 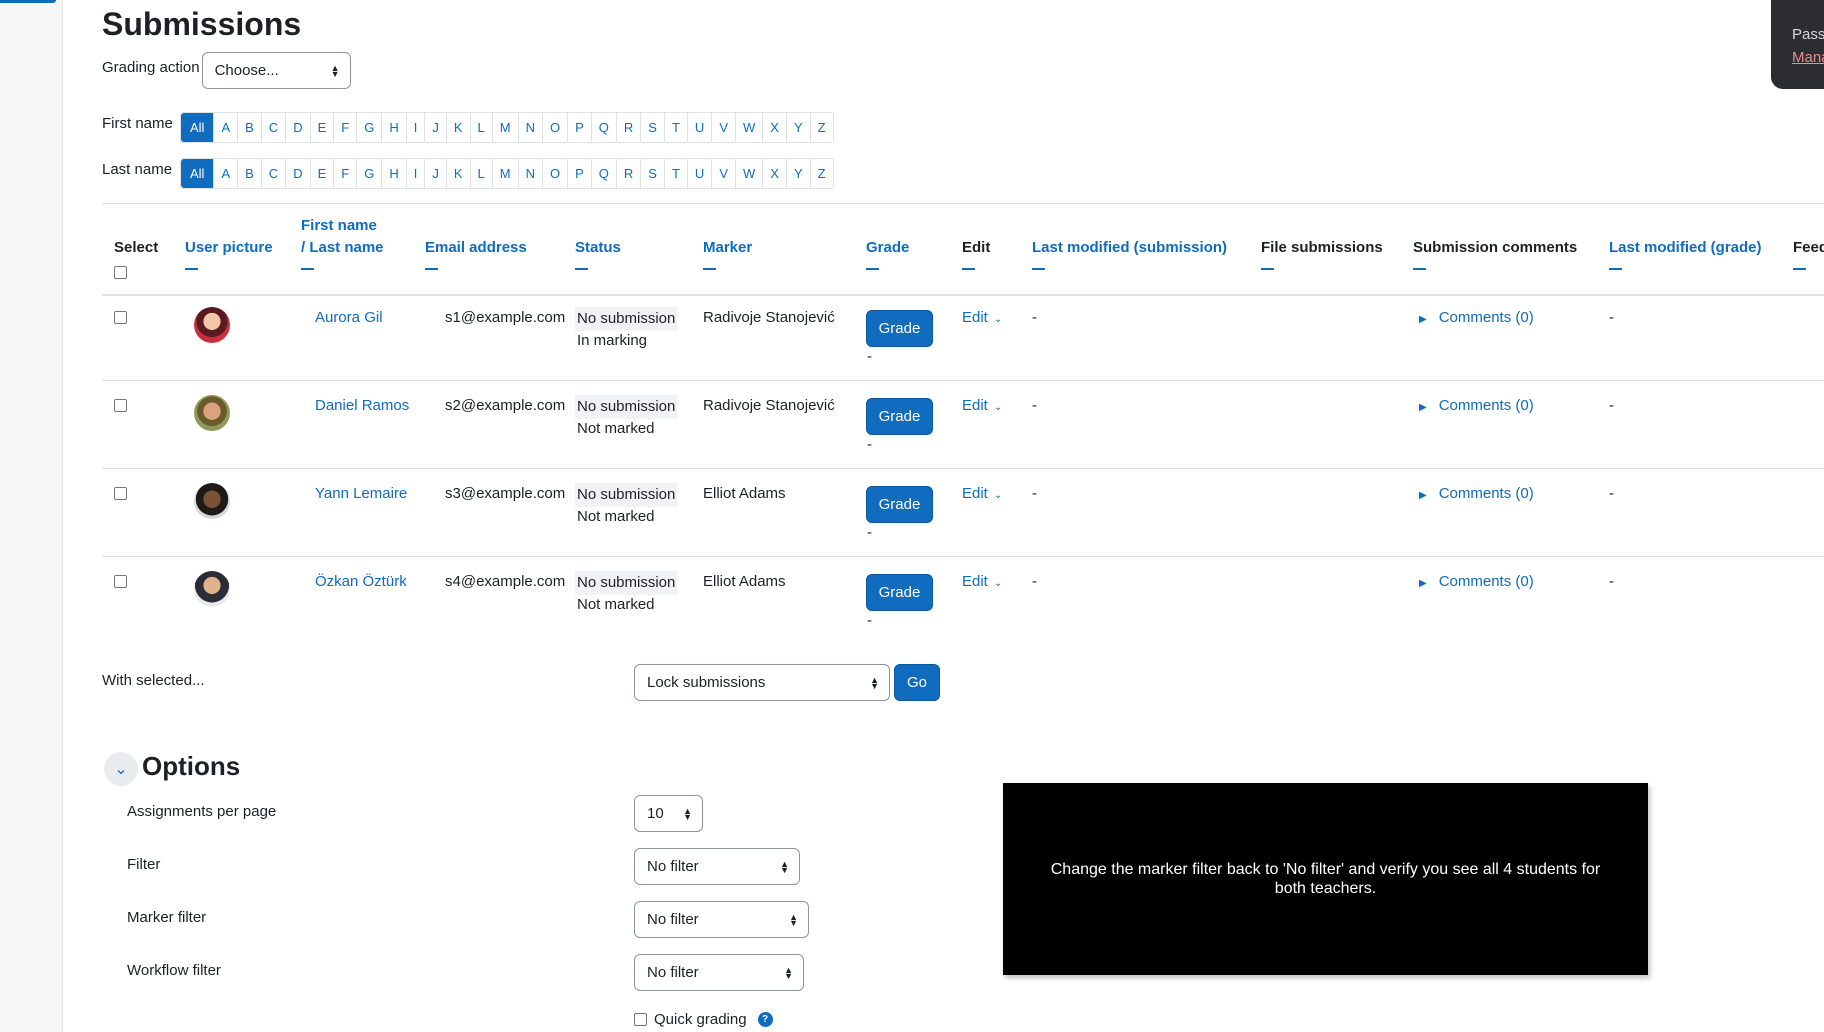 I want to click on last-name-initial-k: K, so click(x=457, y=173).